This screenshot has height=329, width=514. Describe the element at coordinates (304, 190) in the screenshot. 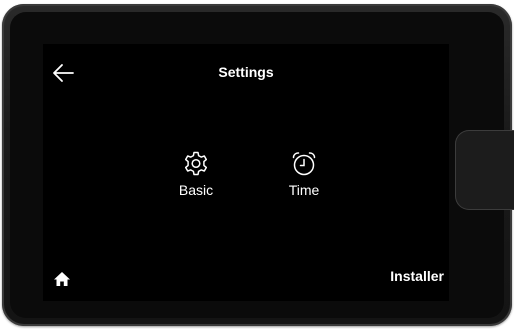

I see `time-label: Time` at that location.